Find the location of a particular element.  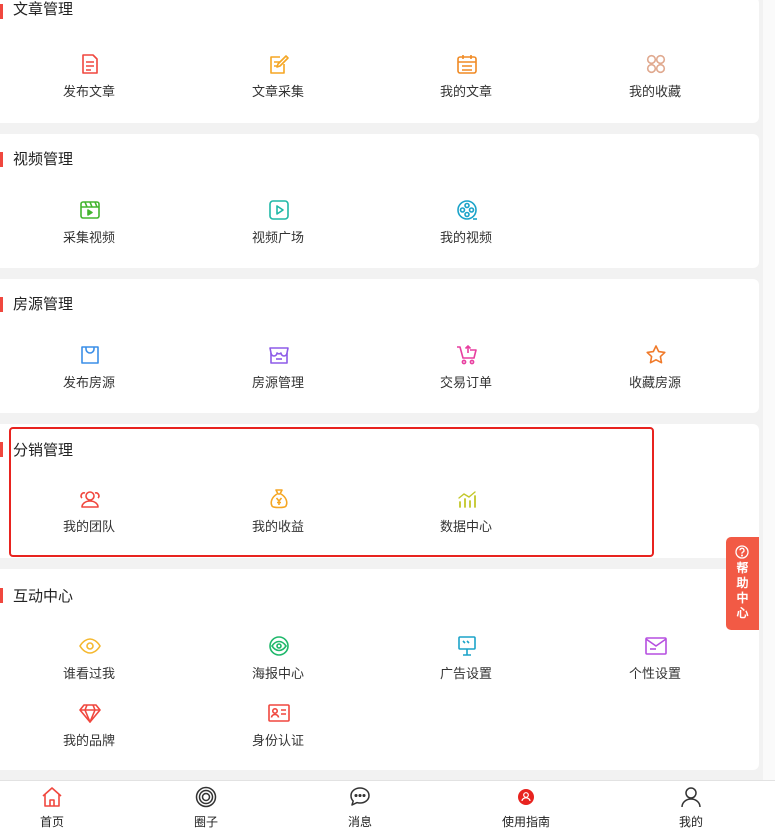

help-center-label: 帮助 中心 is located at coordinates (742, 590).